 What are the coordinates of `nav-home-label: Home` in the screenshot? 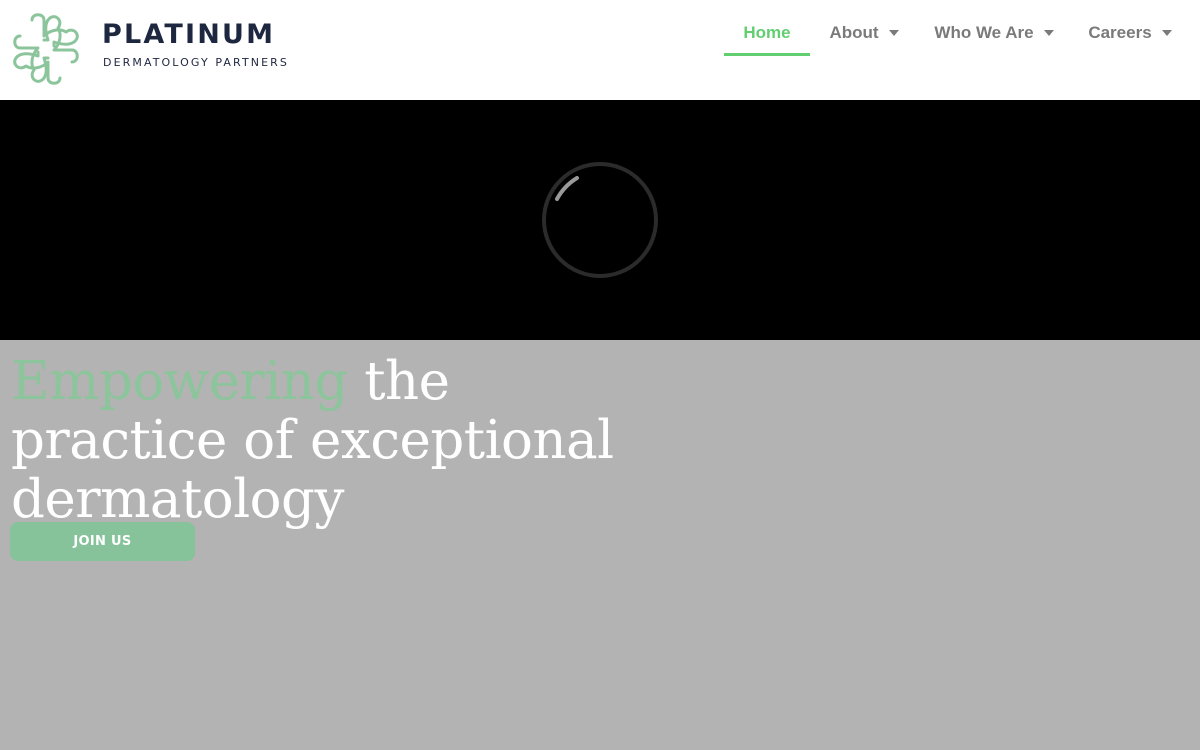 It's located at (767, 32).